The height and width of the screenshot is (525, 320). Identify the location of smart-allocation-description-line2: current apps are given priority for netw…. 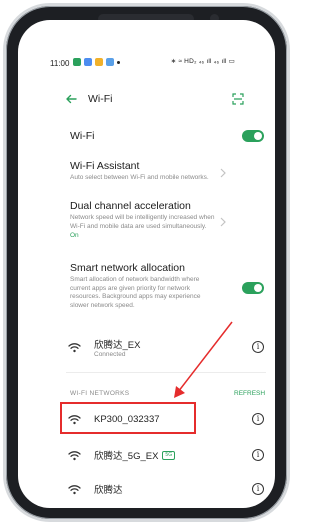
(130, 288).